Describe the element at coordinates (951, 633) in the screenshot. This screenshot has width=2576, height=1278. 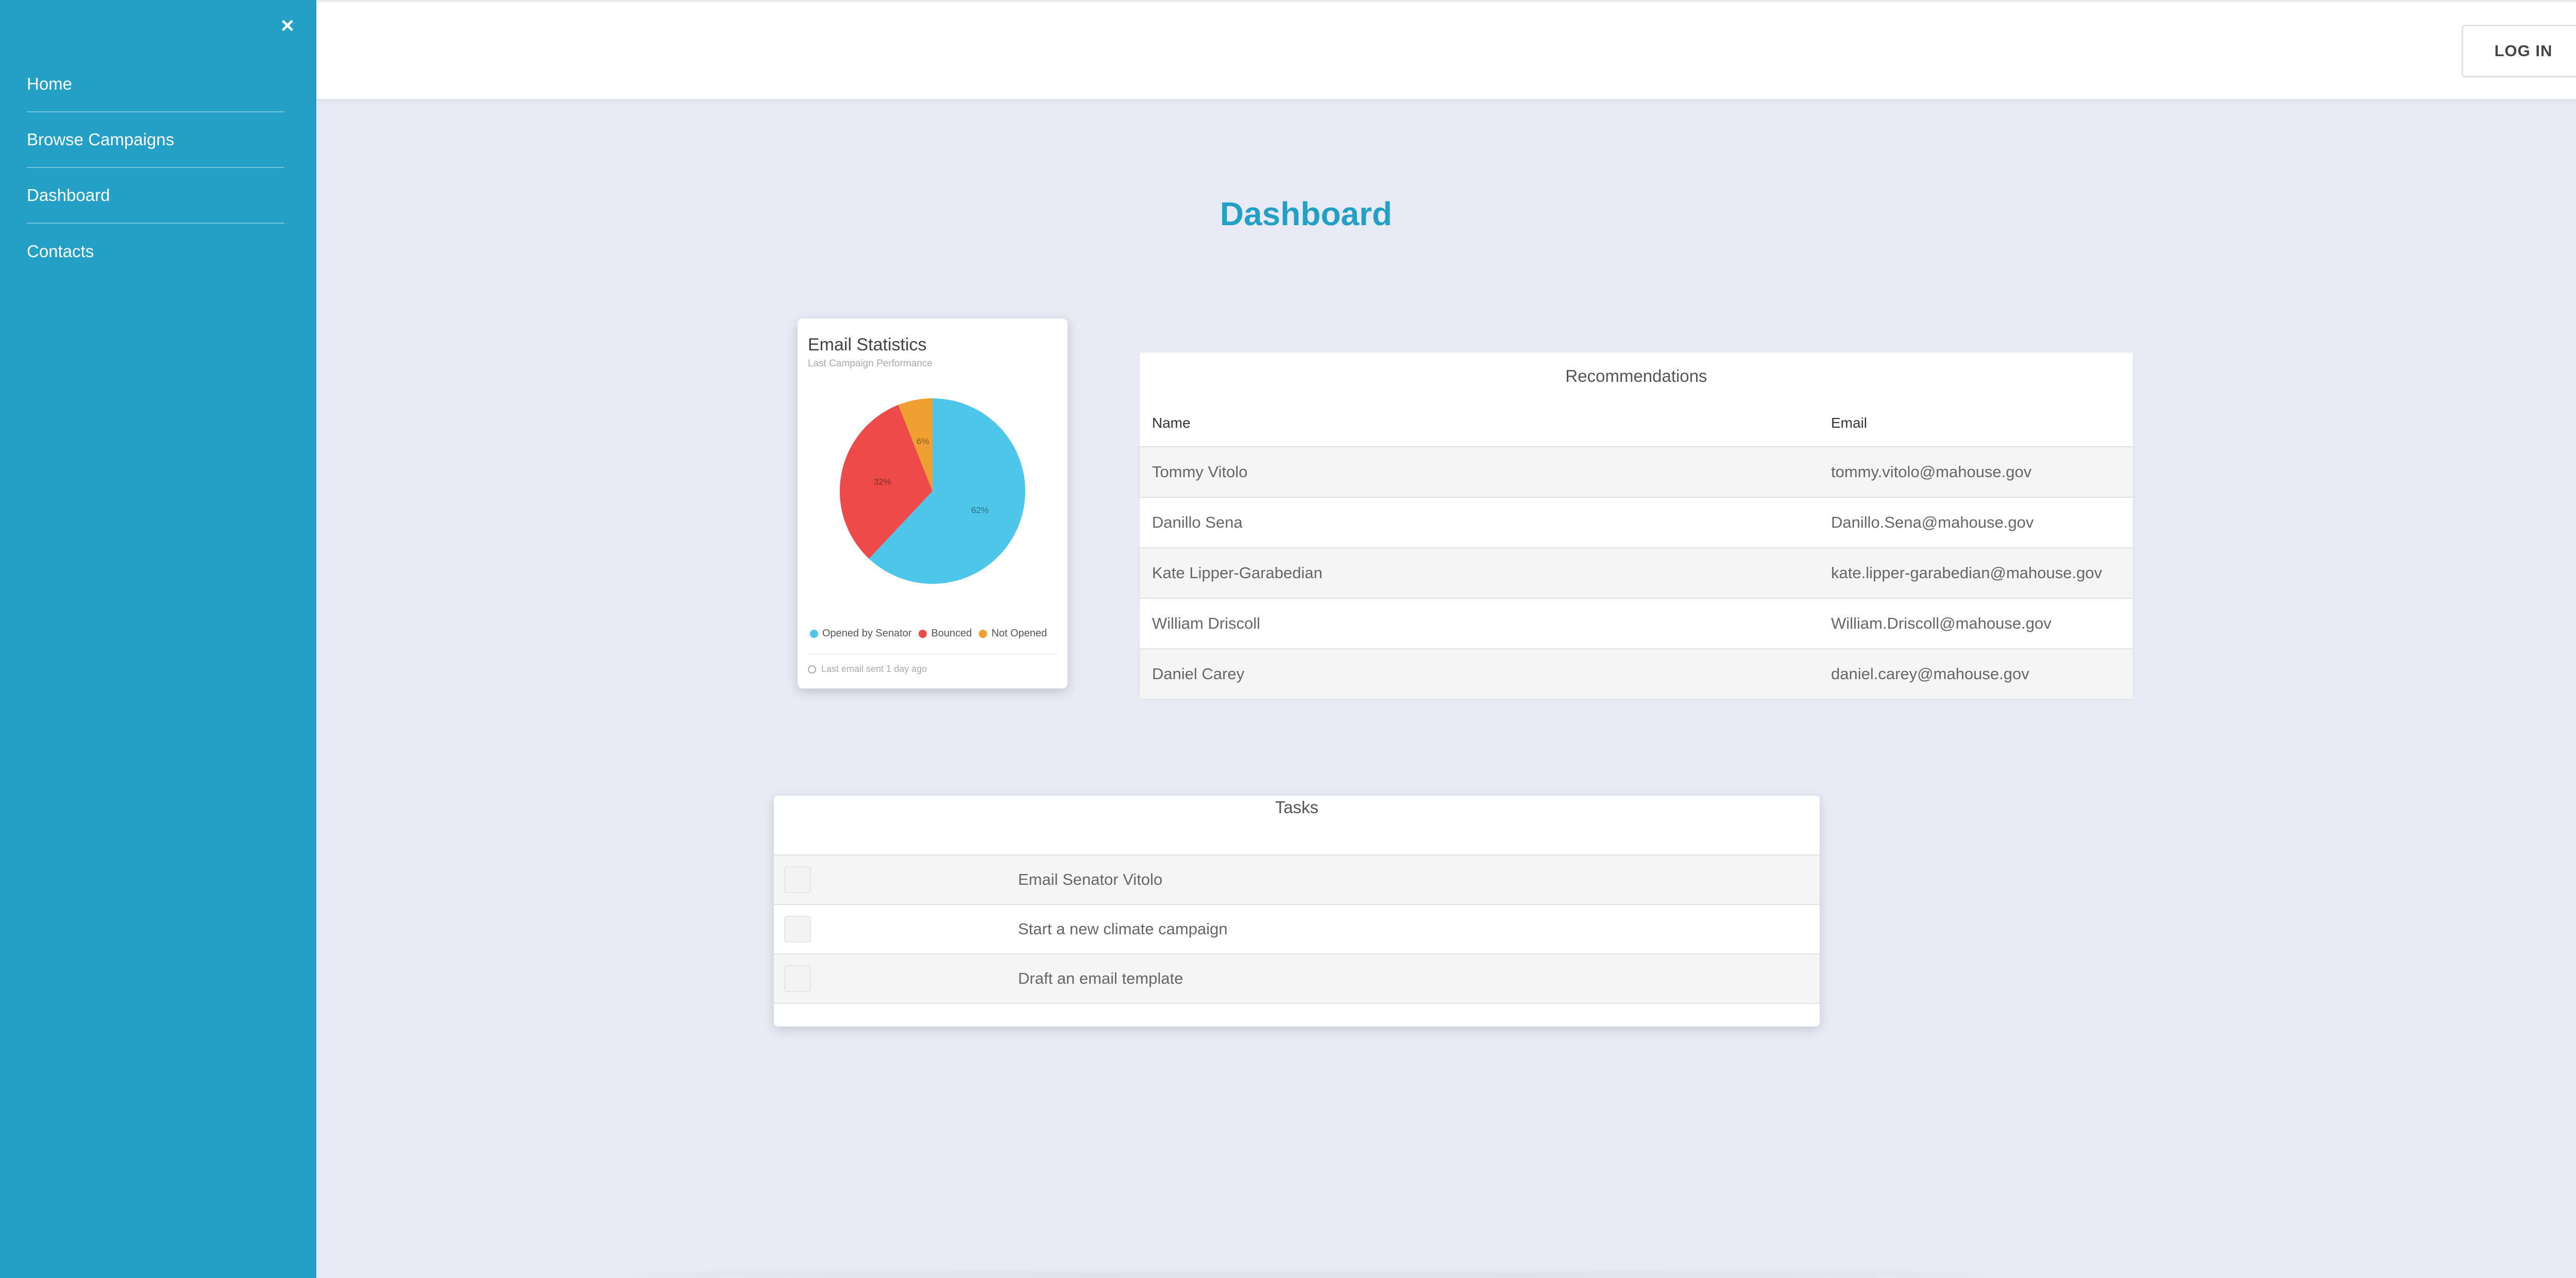
I see `legend-label: Bounced` at that location.